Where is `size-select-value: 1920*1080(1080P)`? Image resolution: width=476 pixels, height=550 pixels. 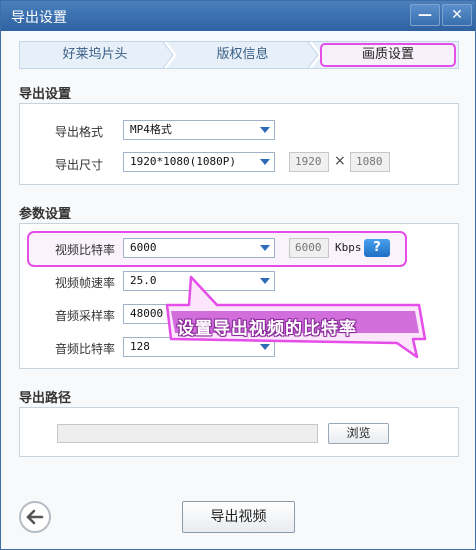
size-select-value: 1920*1080(1080P) is located at coordinates (183, 161).